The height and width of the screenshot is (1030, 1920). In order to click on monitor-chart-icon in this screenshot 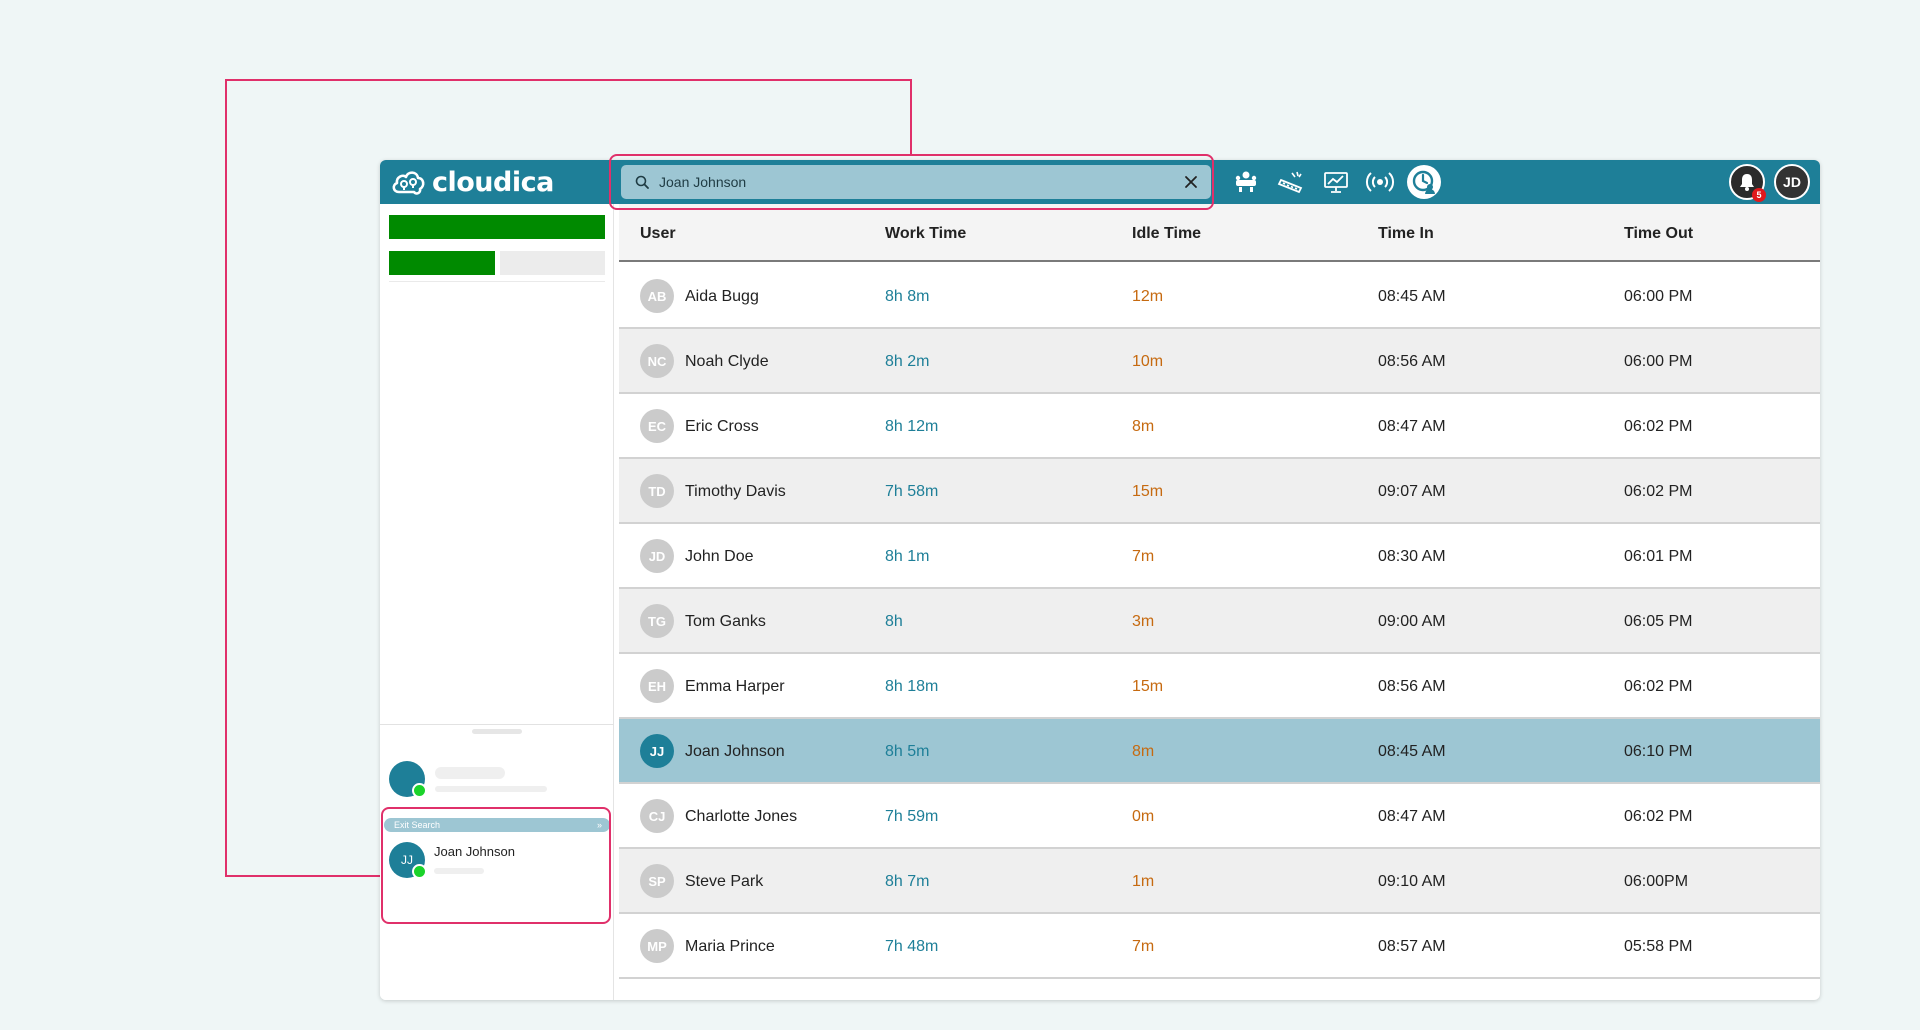, I will do `click(1336, 182)`.